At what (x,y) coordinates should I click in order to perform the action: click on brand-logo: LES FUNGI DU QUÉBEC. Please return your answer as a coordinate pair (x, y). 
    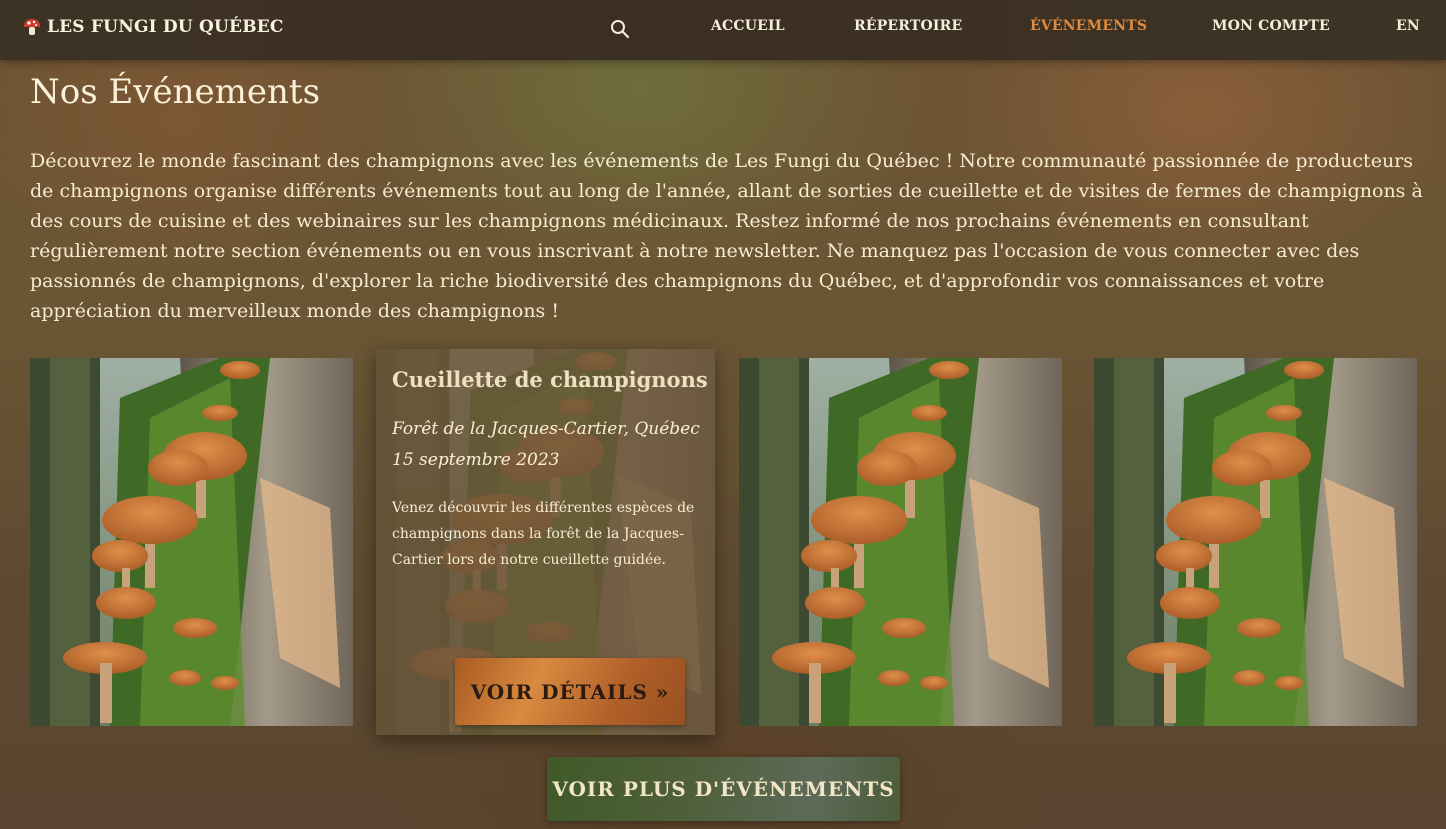
    Looking at the image, I should click on (153, 27).